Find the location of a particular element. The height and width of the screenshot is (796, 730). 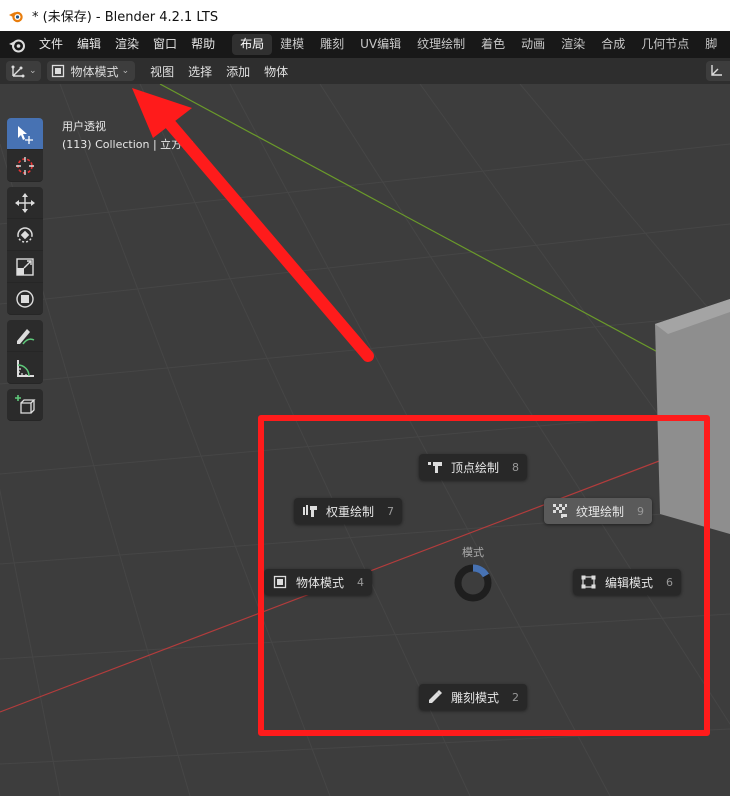

transform-orientation-button is located at coordinates (718, 71).